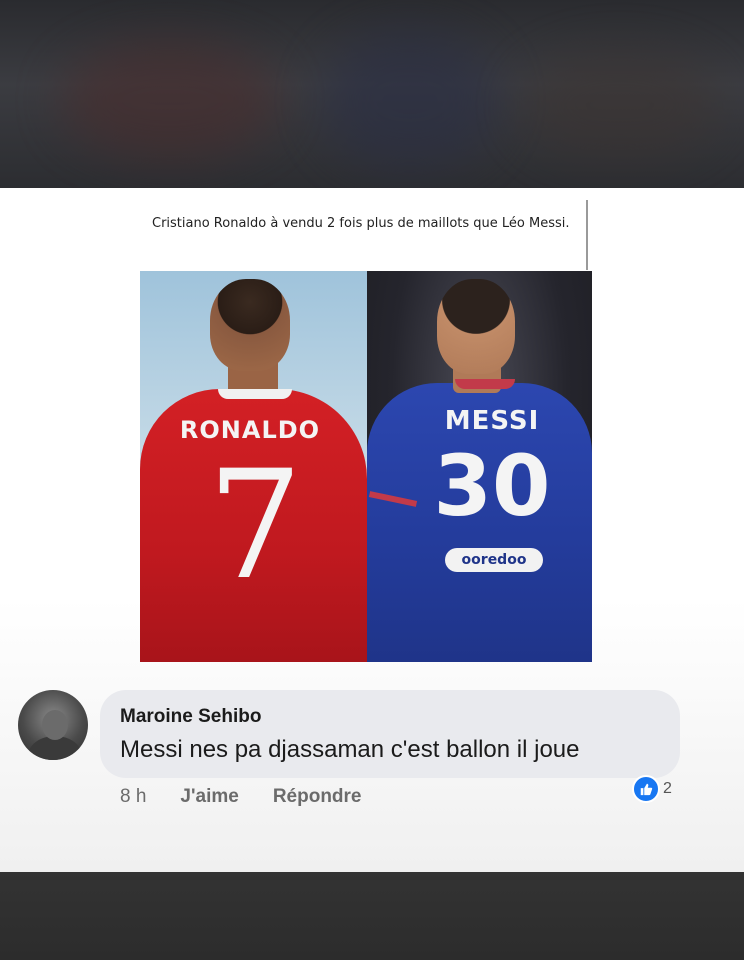  What do you see at coordinates (250, 325) in the screenshot?
I see `ronaldo-head` at bounding box center [250, 325].